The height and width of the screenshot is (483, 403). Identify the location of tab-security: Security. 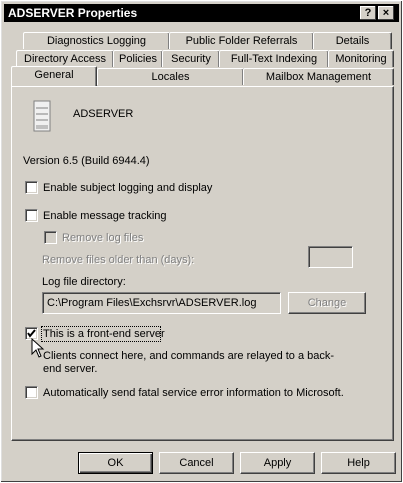
(191, 58).